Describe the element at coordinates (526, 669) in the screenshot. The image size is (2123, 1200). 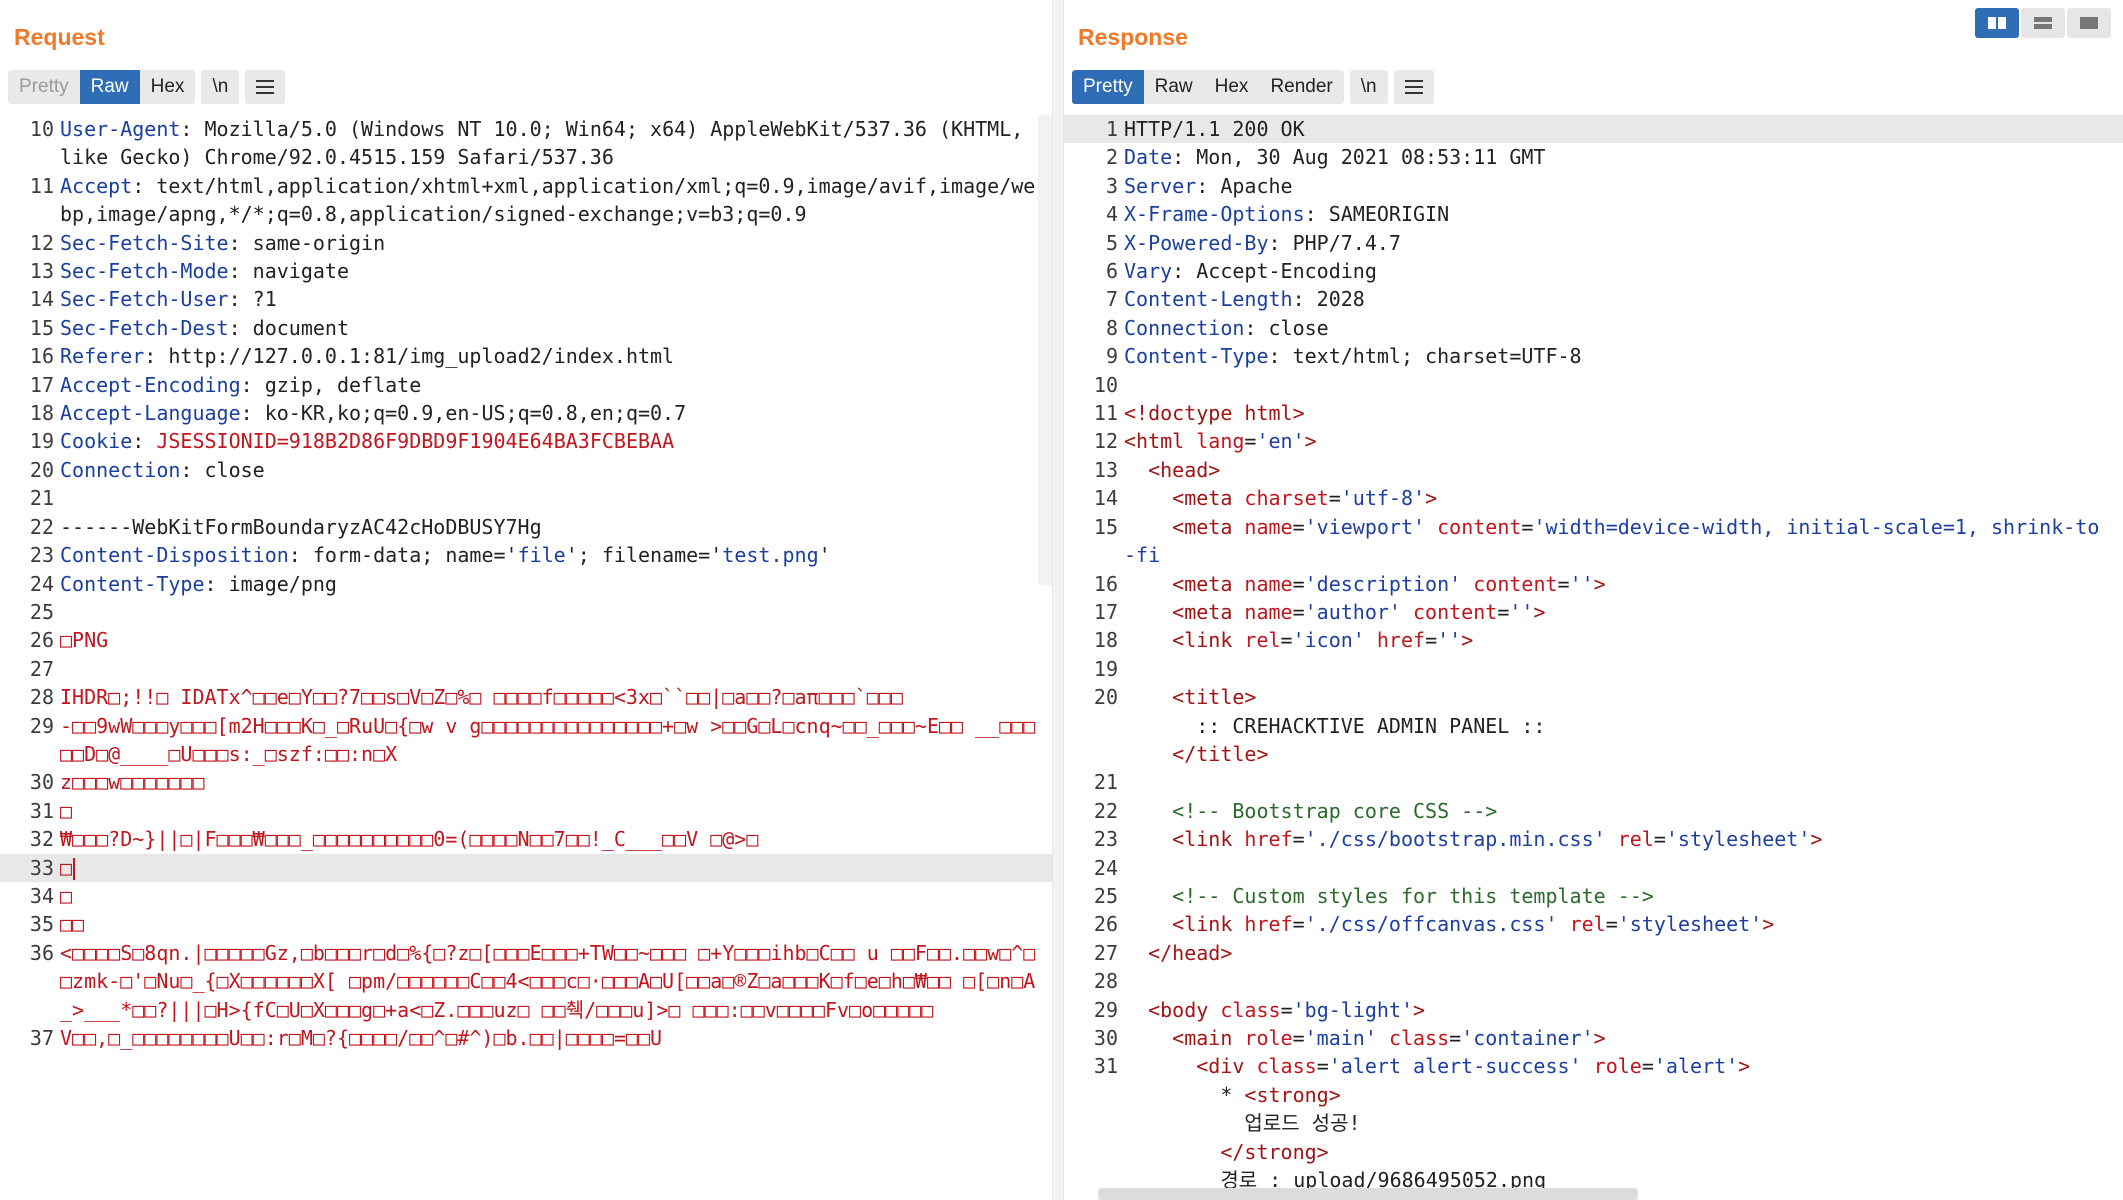
I see `request-line: 27` at that location.